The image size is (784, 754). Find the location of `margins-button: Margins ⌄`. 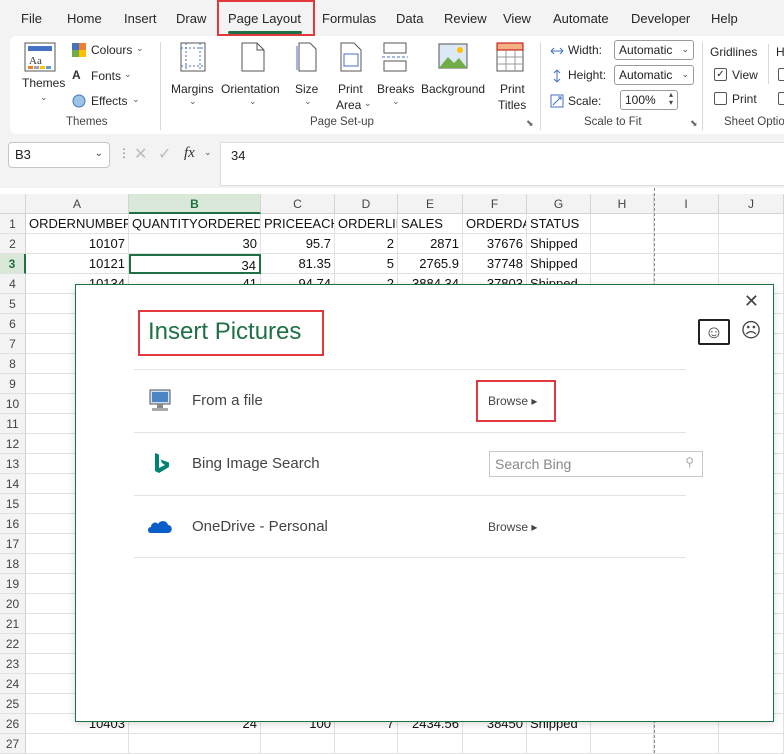

margins-button: Margins ⌄ is located at coordinates (193, 77).